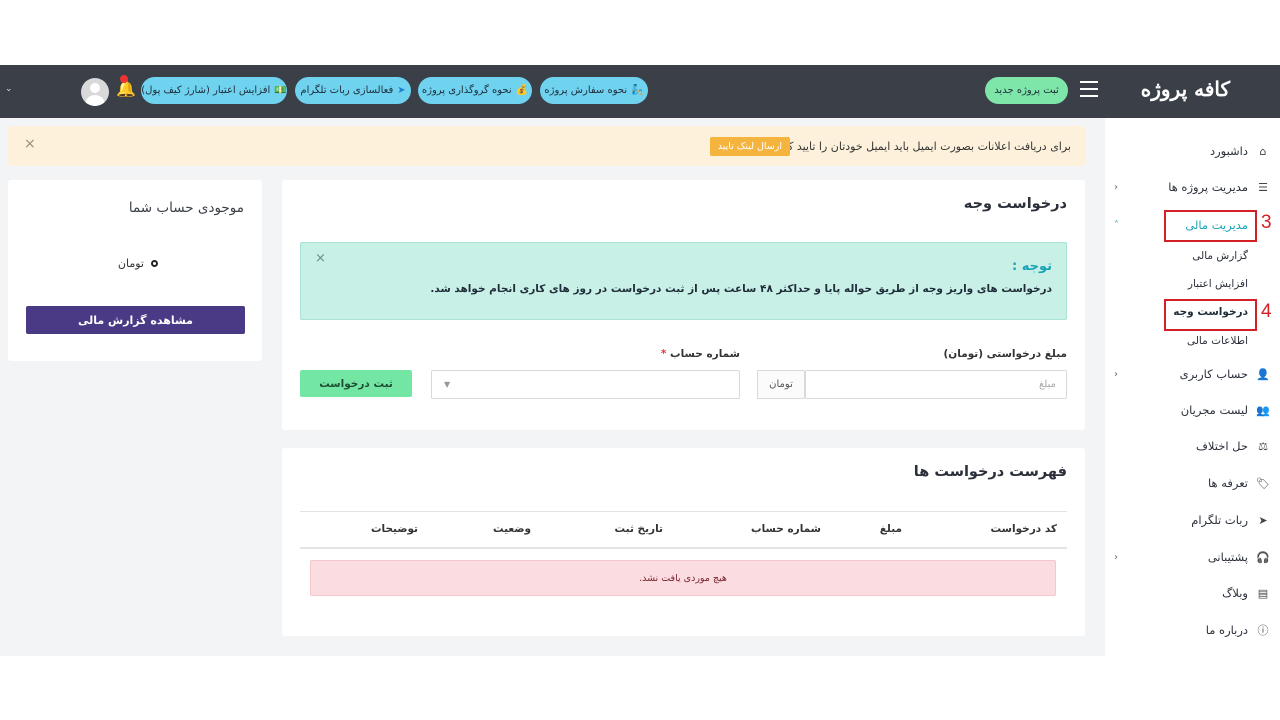 The width and height of the screenshot is (1280, 720). I want to click on sidebar-sub-financial-report: گزارش مالی, so click(1220, 256).